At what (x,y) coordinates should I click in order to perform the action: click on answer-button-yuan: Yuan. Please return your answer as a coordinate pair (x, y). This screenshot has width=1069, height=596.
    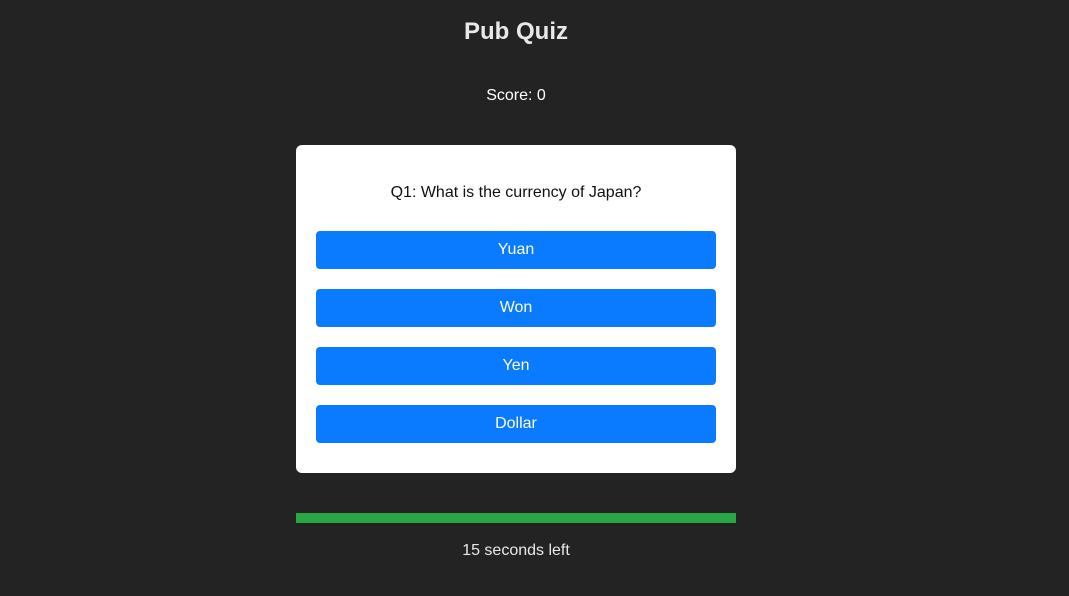
    Looking at the image, I should click on (516, 250).